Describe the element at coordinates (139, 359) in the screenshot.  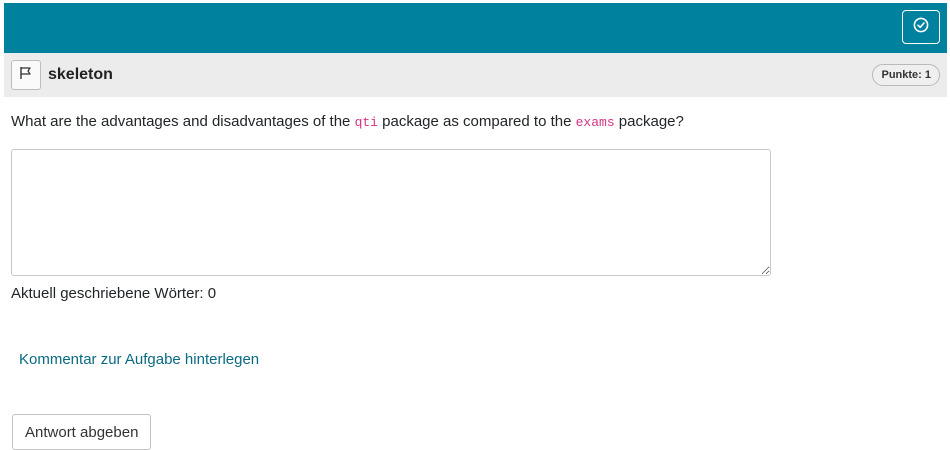
I see `comment-link: Kommentar zur Aufgabe hinterlegen` at that location.